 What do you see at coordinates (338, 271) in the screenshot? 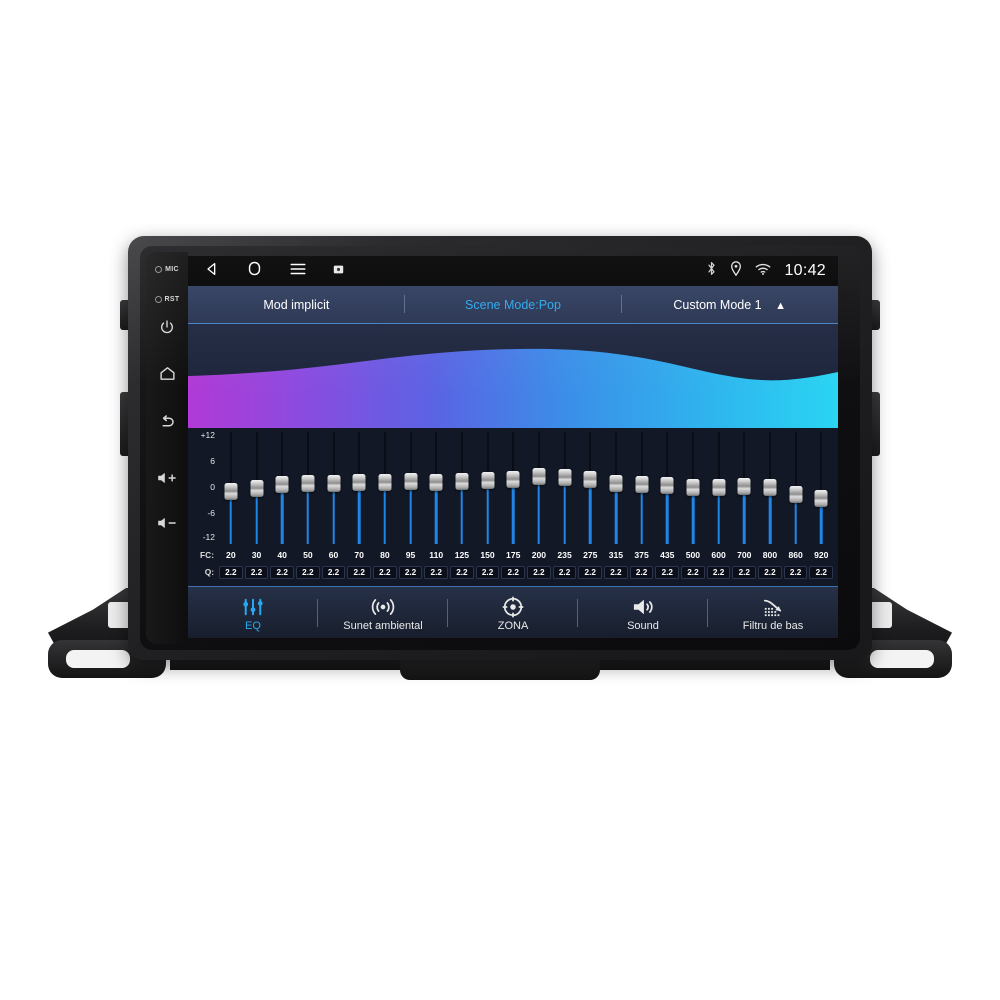
I see `screenshot-icon` at bounding box center [338, 271].